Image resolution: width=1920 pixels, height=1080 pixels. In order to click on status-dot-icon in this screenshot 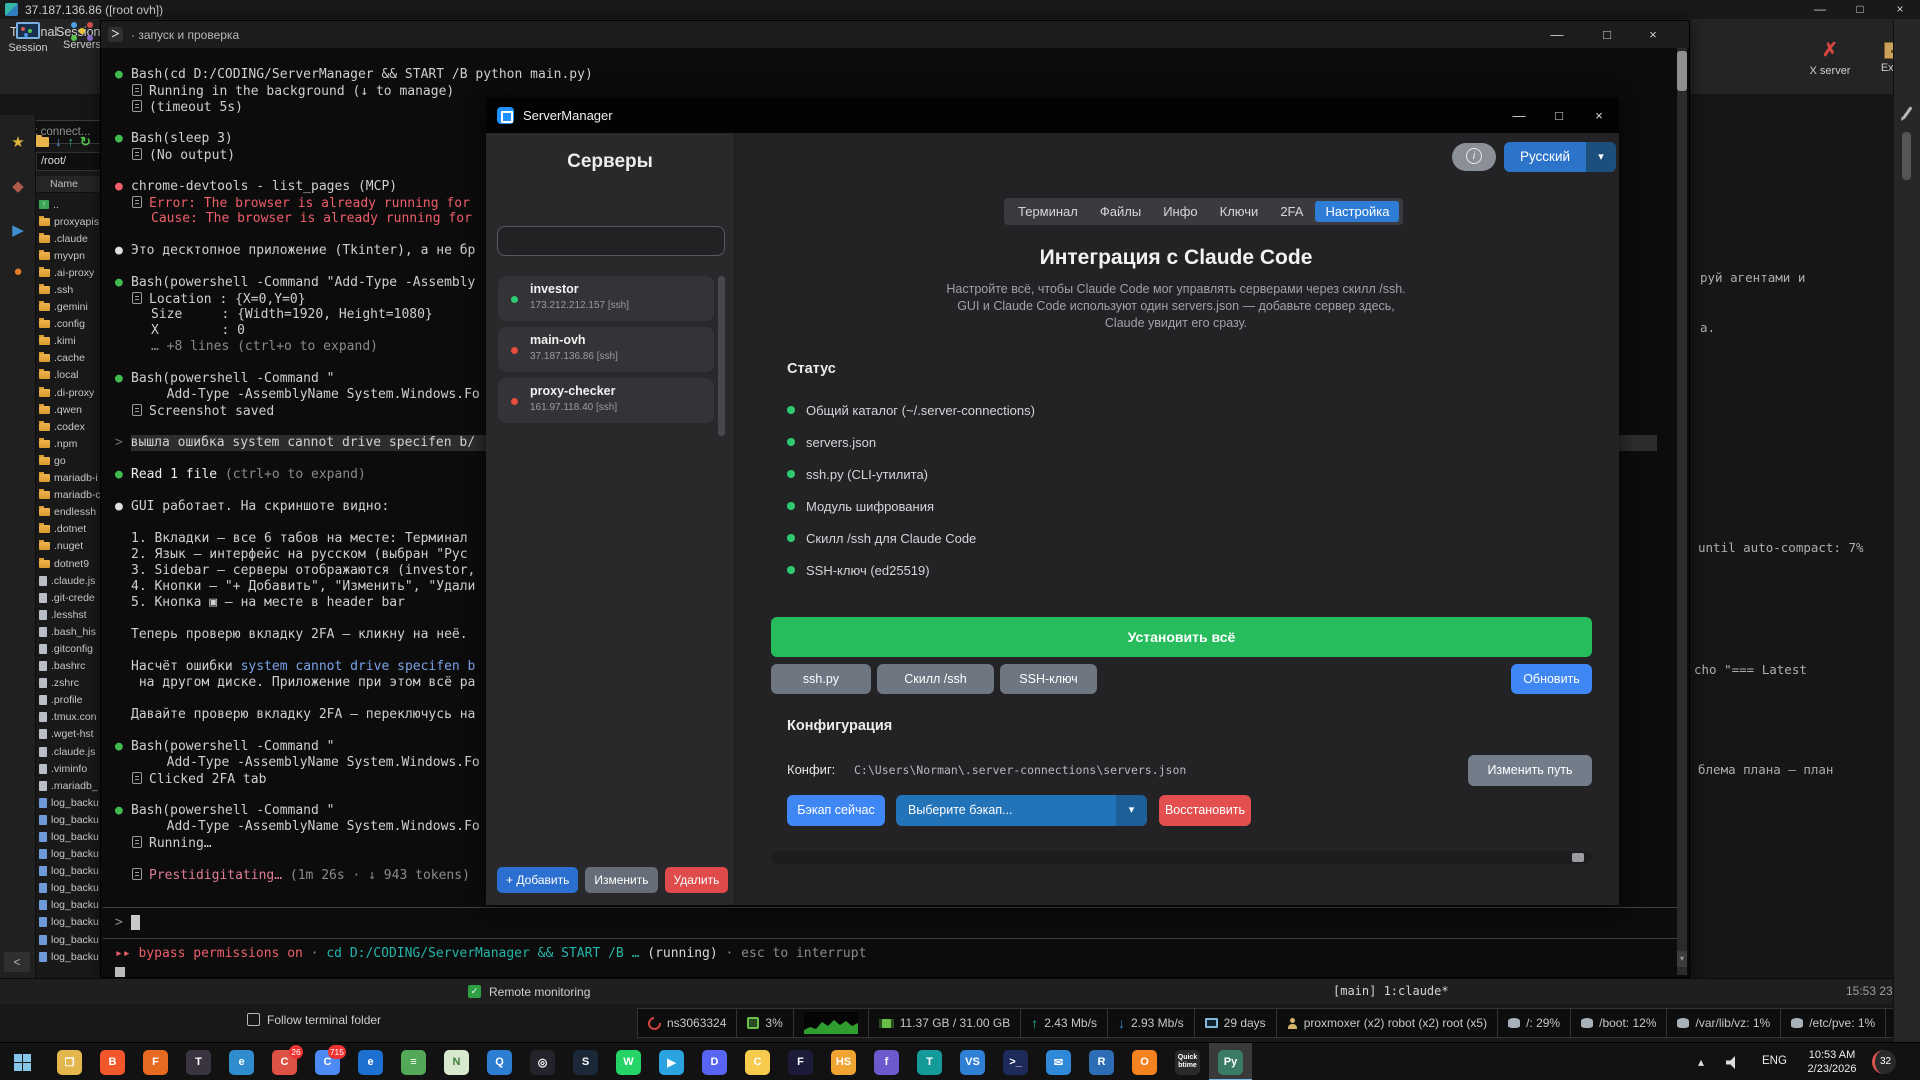, I will do `click(514, 401)`.